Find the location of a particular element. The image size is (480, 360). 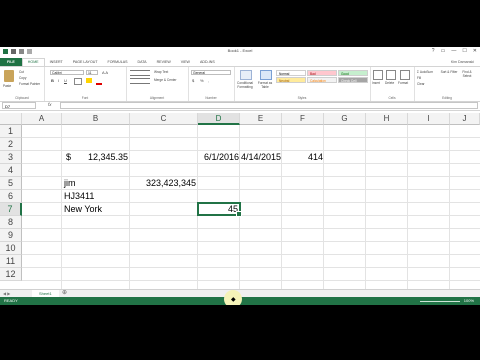

borders-icon is located at coordinates (78, 81).